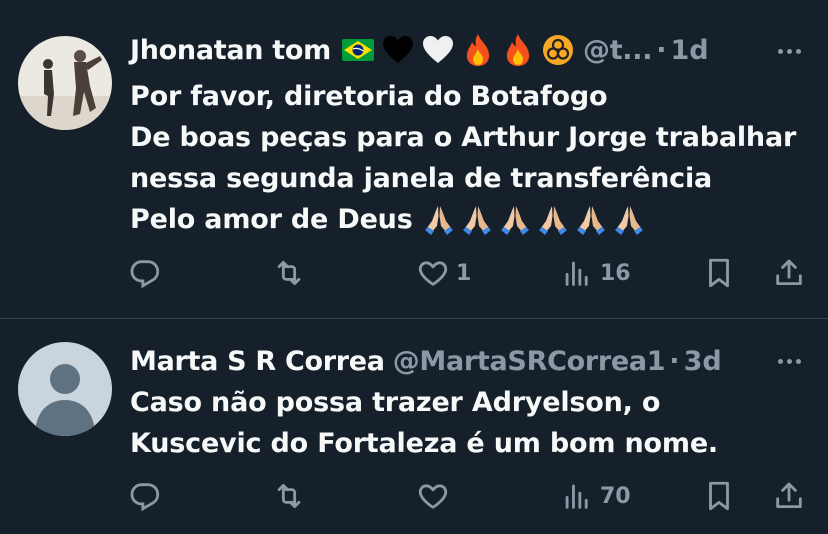 Image resolution: width=828 pixels, height=534 pixels. I want to click on tweet-header: Jhonatan tom @t... · 1d, so click(419, 50).